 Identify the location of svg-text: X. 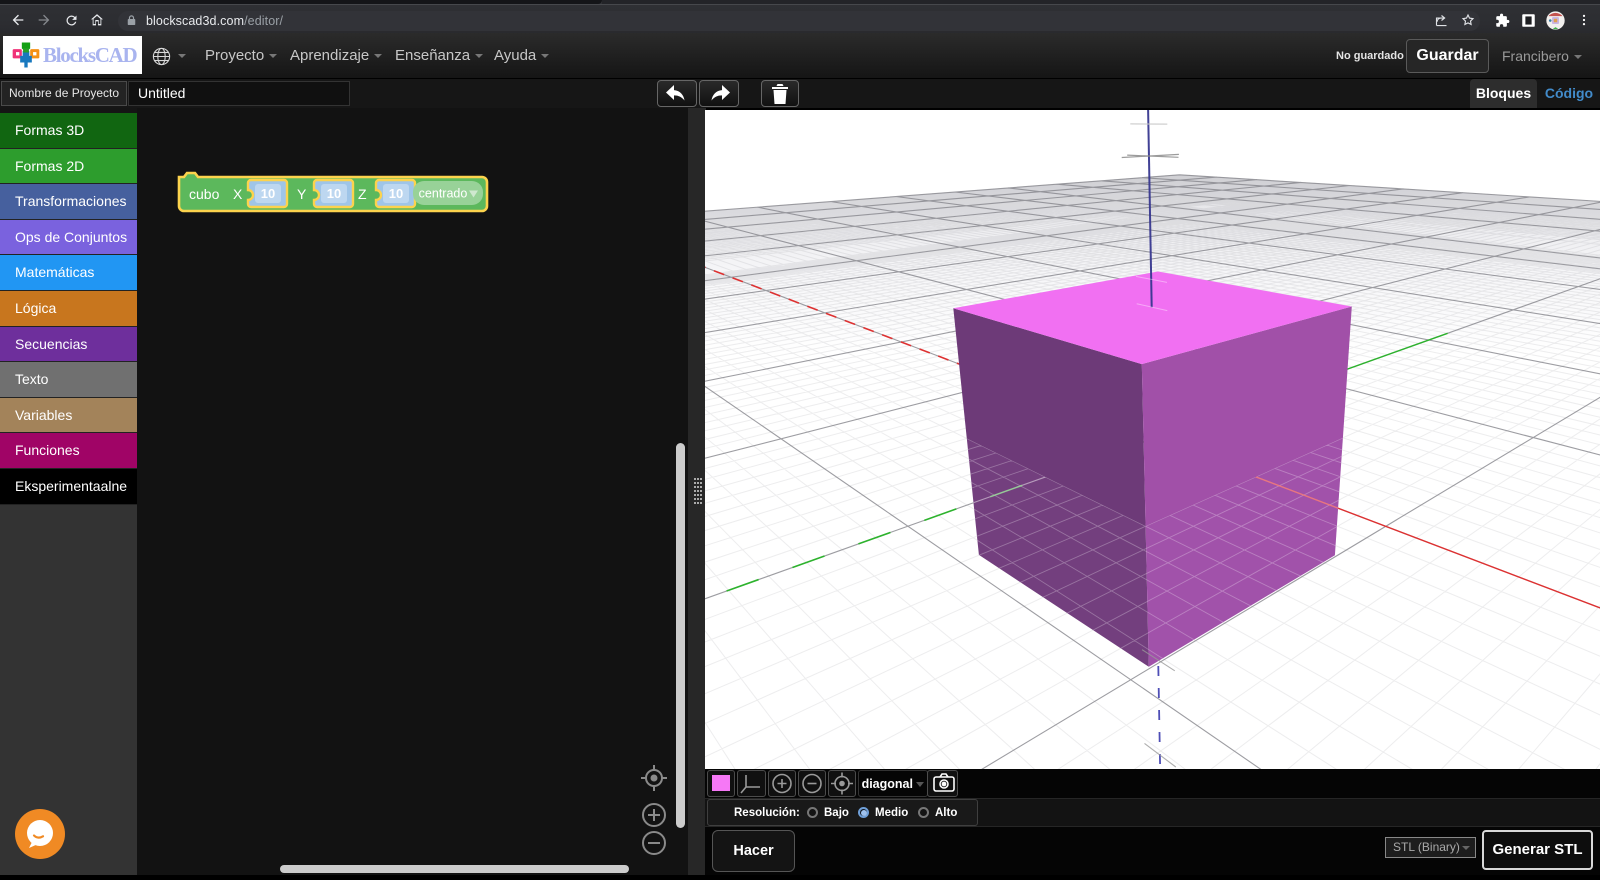
(238, 194).